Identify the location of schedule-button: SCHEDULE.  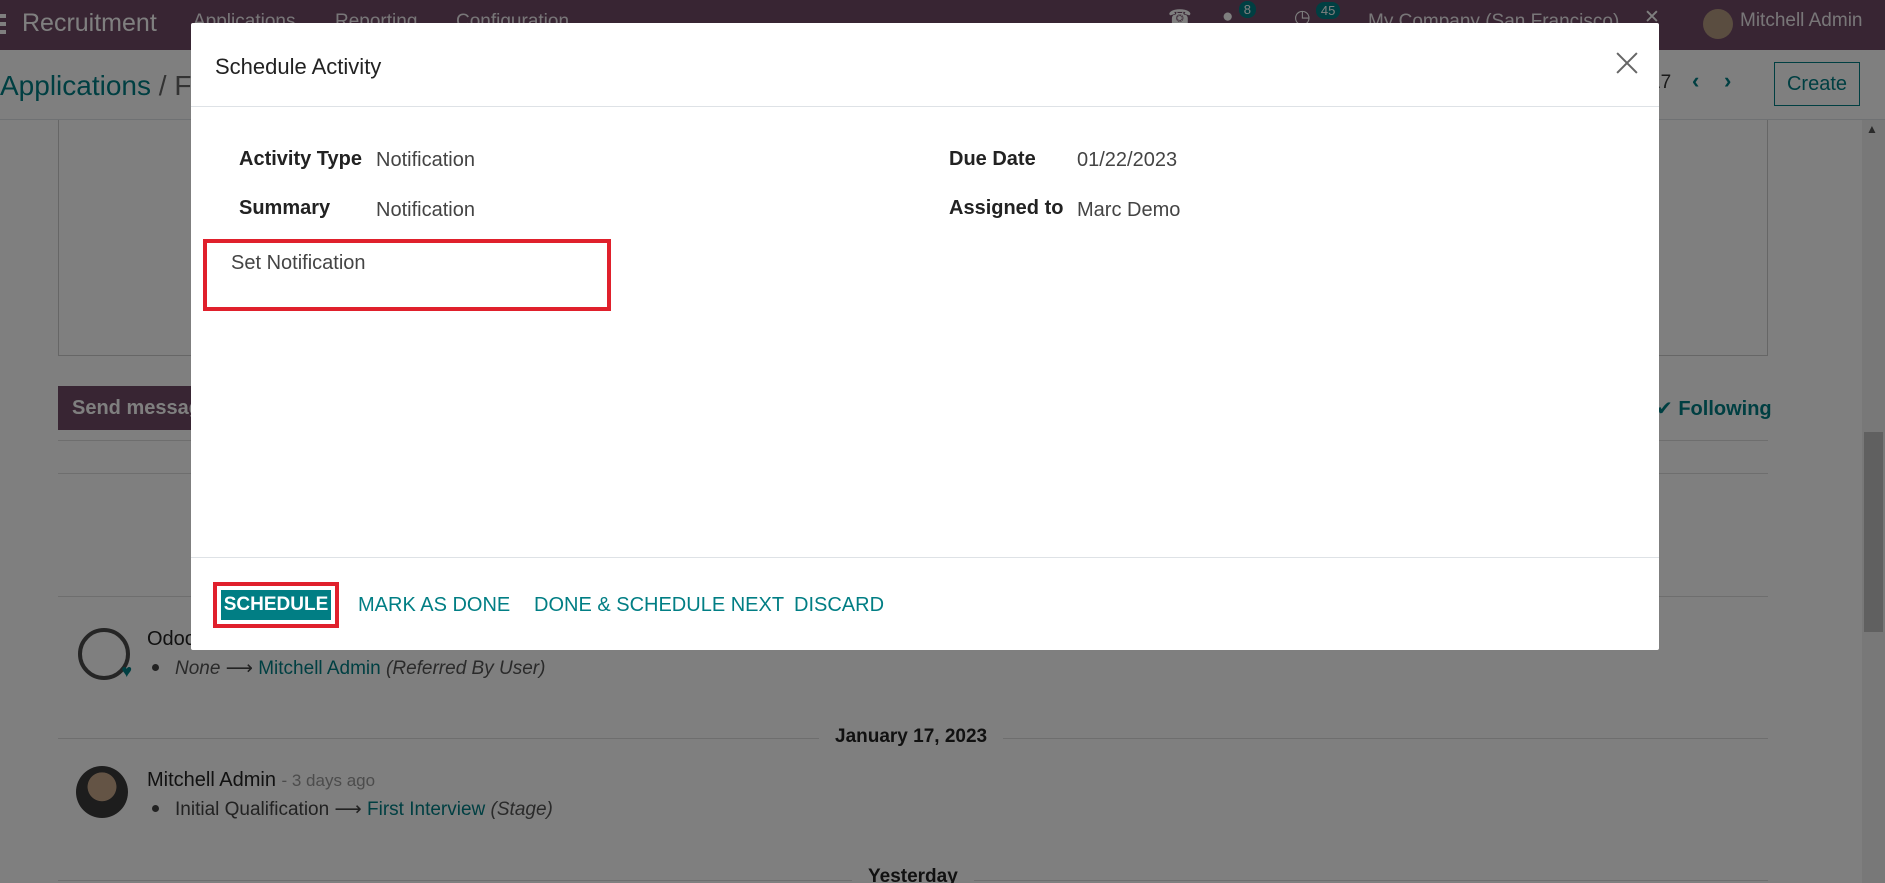
(276, 605).